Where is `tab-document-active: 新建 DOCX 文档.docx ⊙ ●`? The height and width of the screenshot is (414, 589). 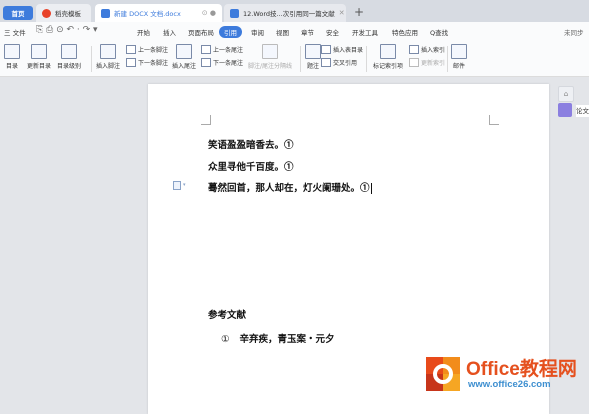
tab-document-active: 新建 DOCX 文档.docx ⊙ ● is located at coordinates (158, 13).